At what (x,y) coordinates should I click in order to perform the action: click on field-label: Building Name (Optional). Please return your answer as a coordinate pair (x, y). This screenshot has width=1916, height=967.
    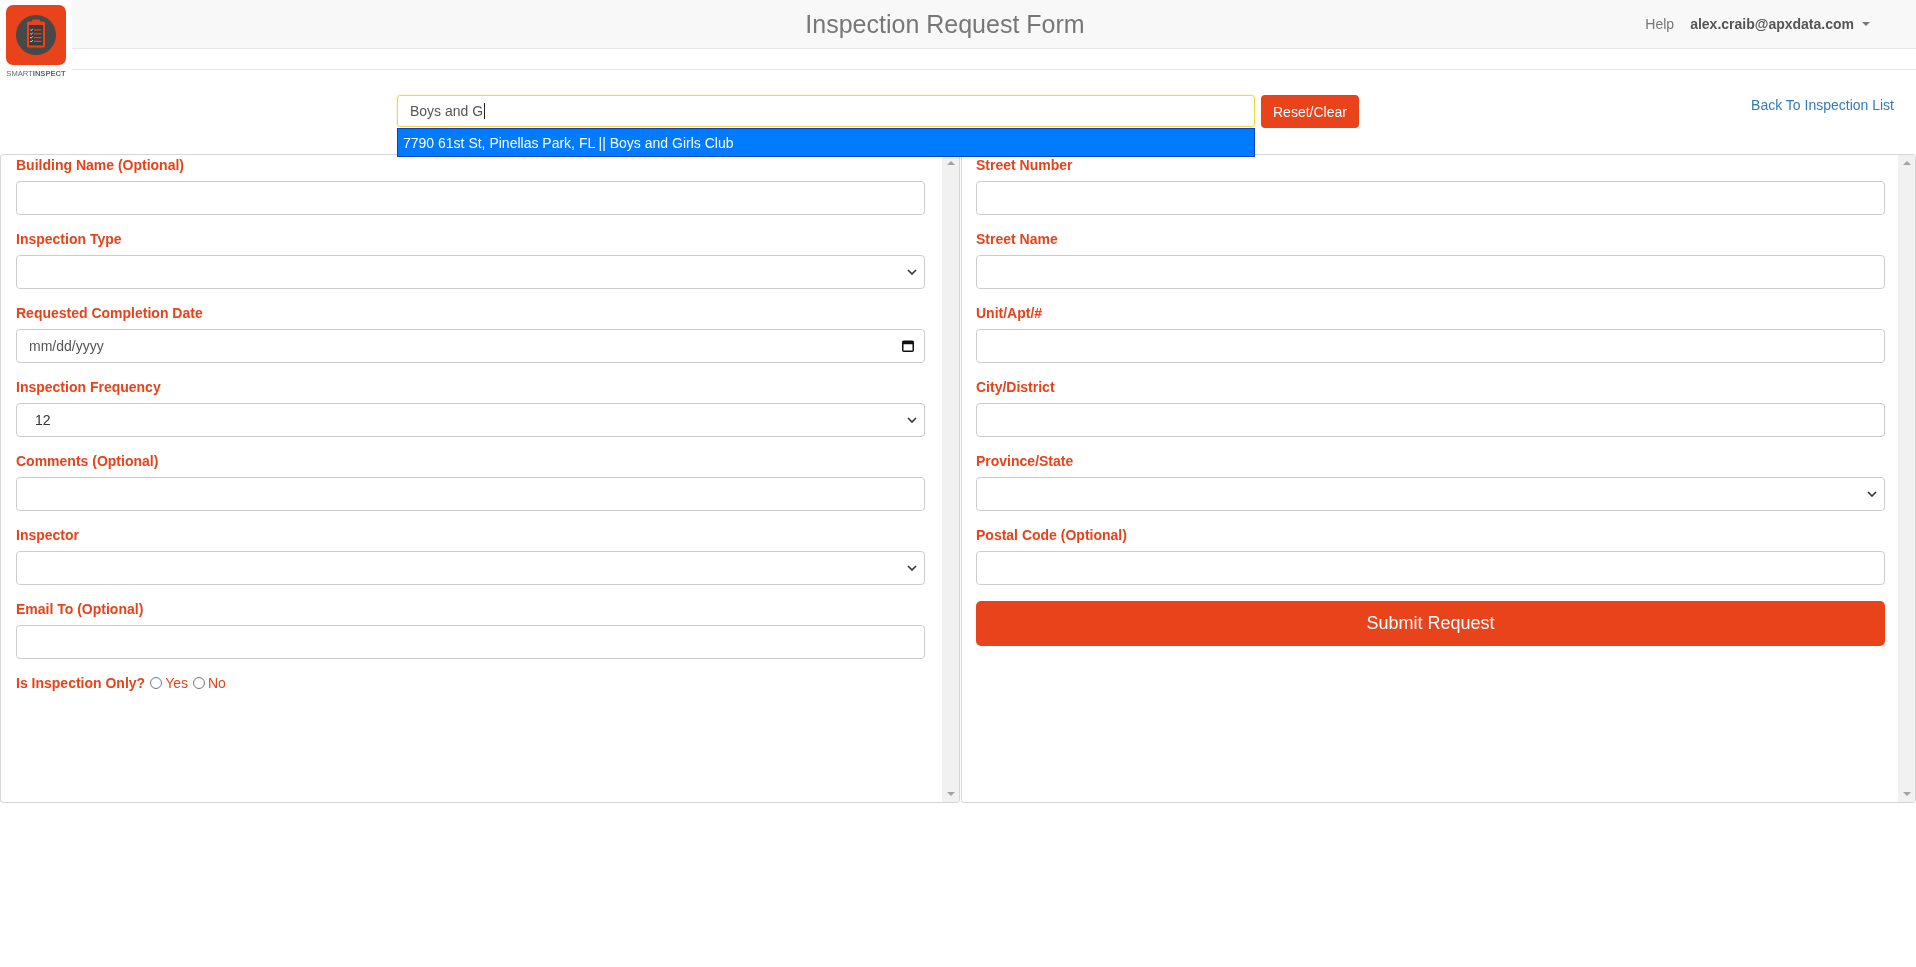
    Looking at the image, I should click on (100, 165).